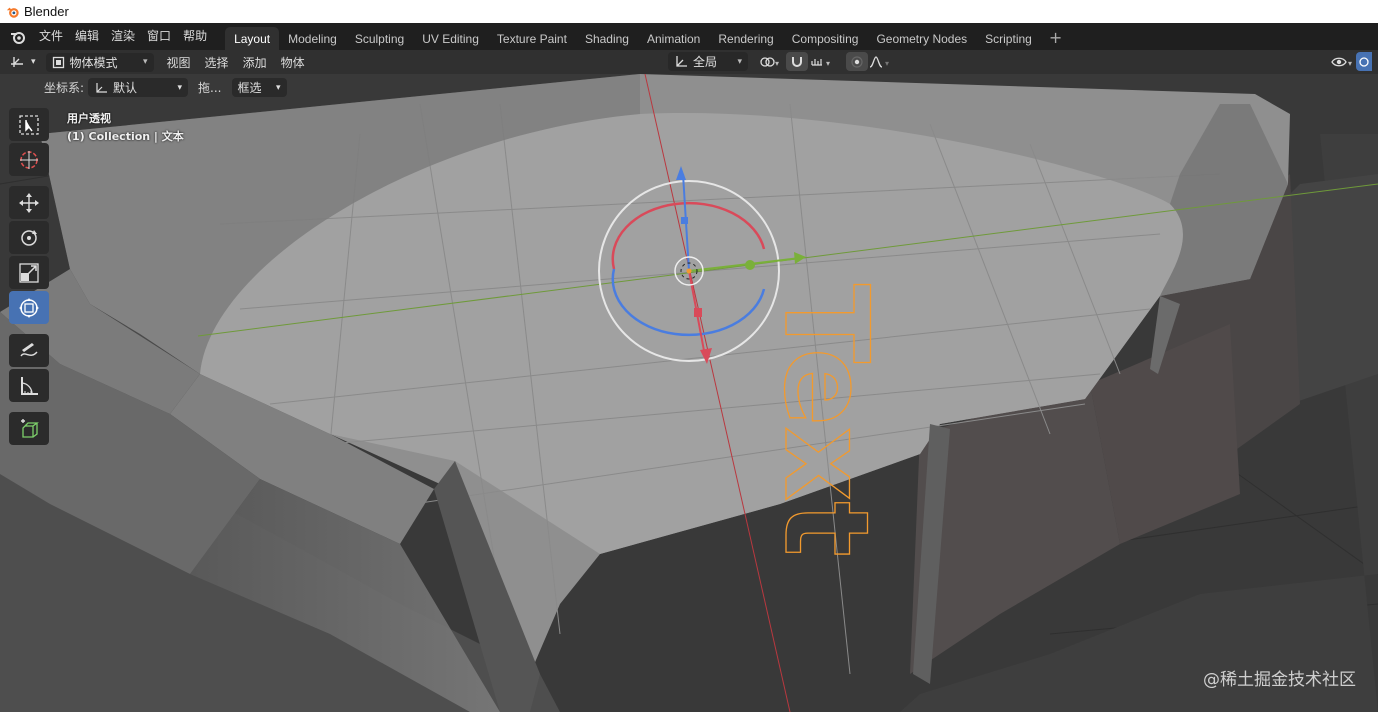 This screenshot has width=1378, height=712. I want to click on tab-sculpting: Sculpting, so click(379, 38).